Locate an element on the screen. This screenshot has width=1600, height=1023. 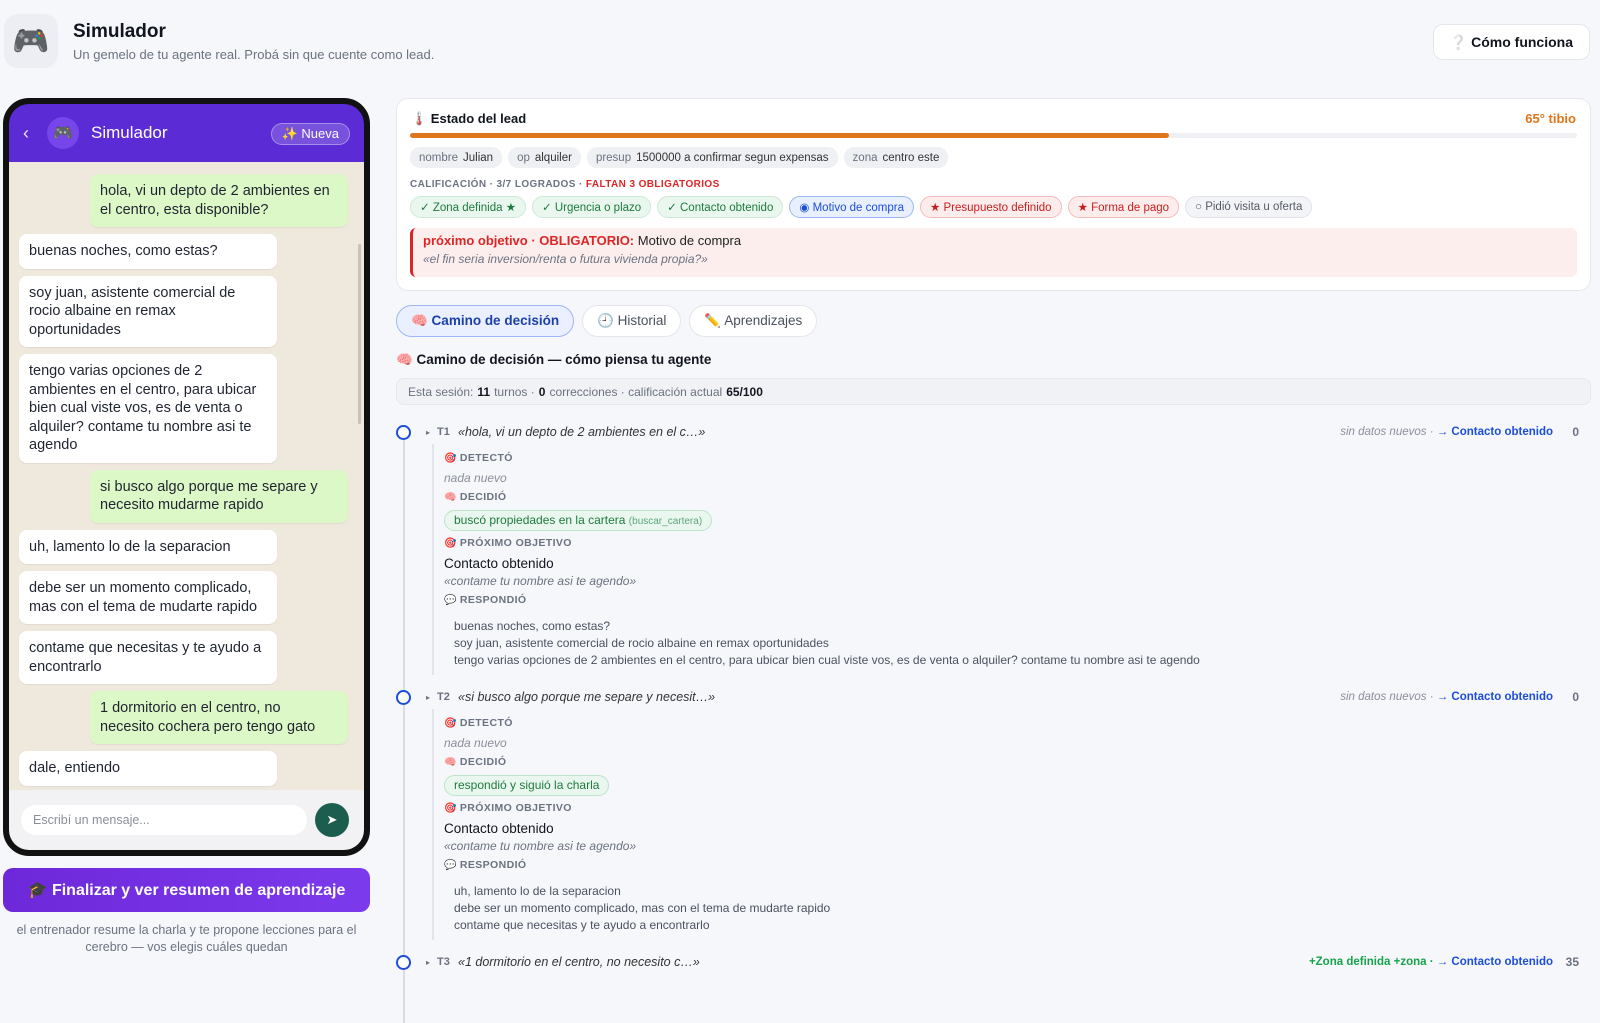
send-button: ➤ is located at coordinates (332, 820).